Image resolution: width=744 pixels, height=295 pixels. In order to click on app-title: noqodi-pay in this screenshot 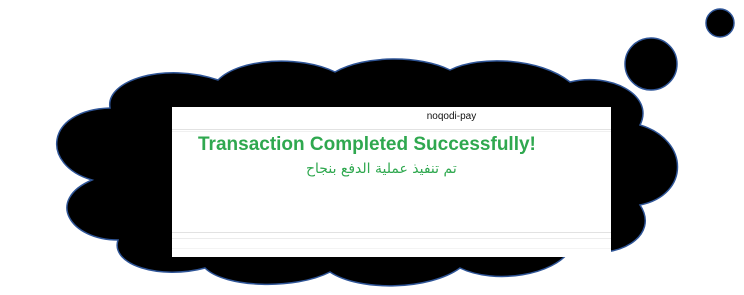, I will do `click(451, 116)`.